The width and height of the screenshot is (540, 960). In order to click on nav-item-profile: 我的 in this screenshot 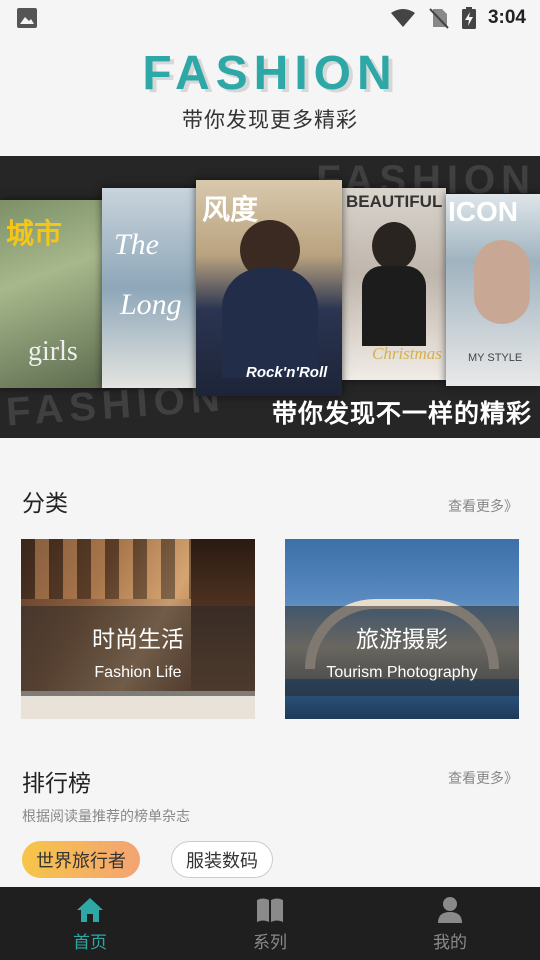, I will do `click(450, 923)`.